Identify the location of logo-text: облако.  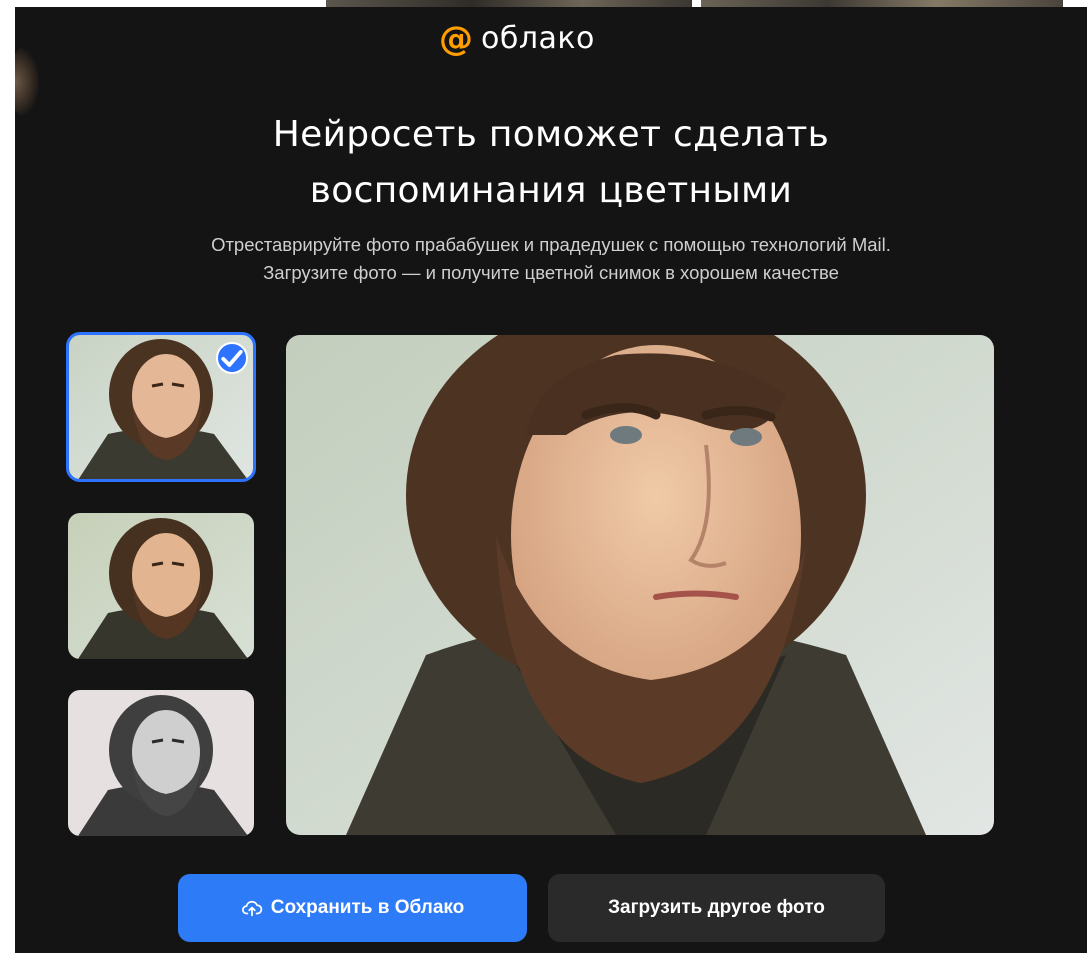
(538, 38).